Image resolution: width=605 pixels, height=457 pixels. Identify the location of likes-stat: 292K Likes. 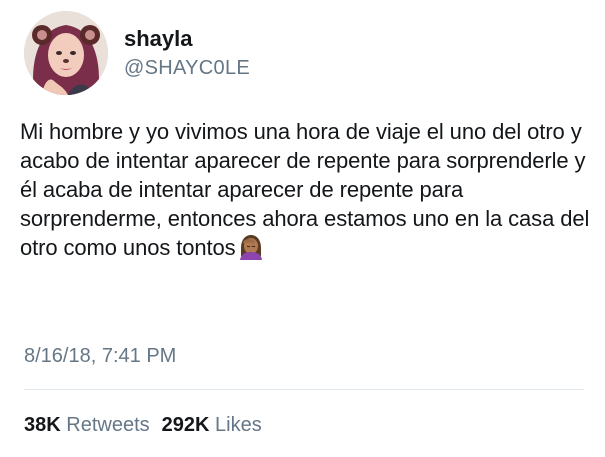
(212, 425).